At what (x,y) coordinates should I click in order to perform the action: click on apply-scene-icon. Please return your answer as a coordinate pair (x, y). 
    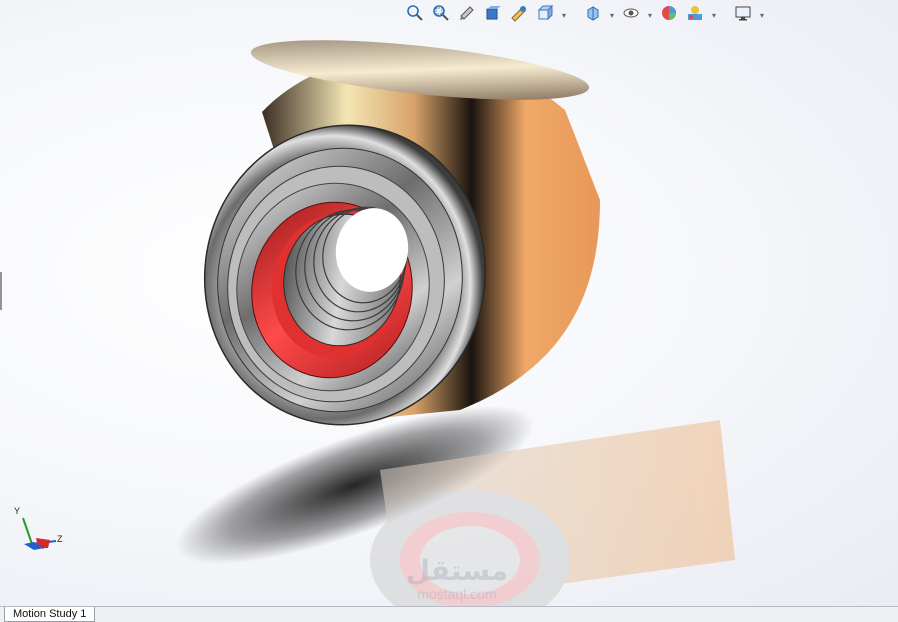
    Looking at the image, I should click on (695, 15).